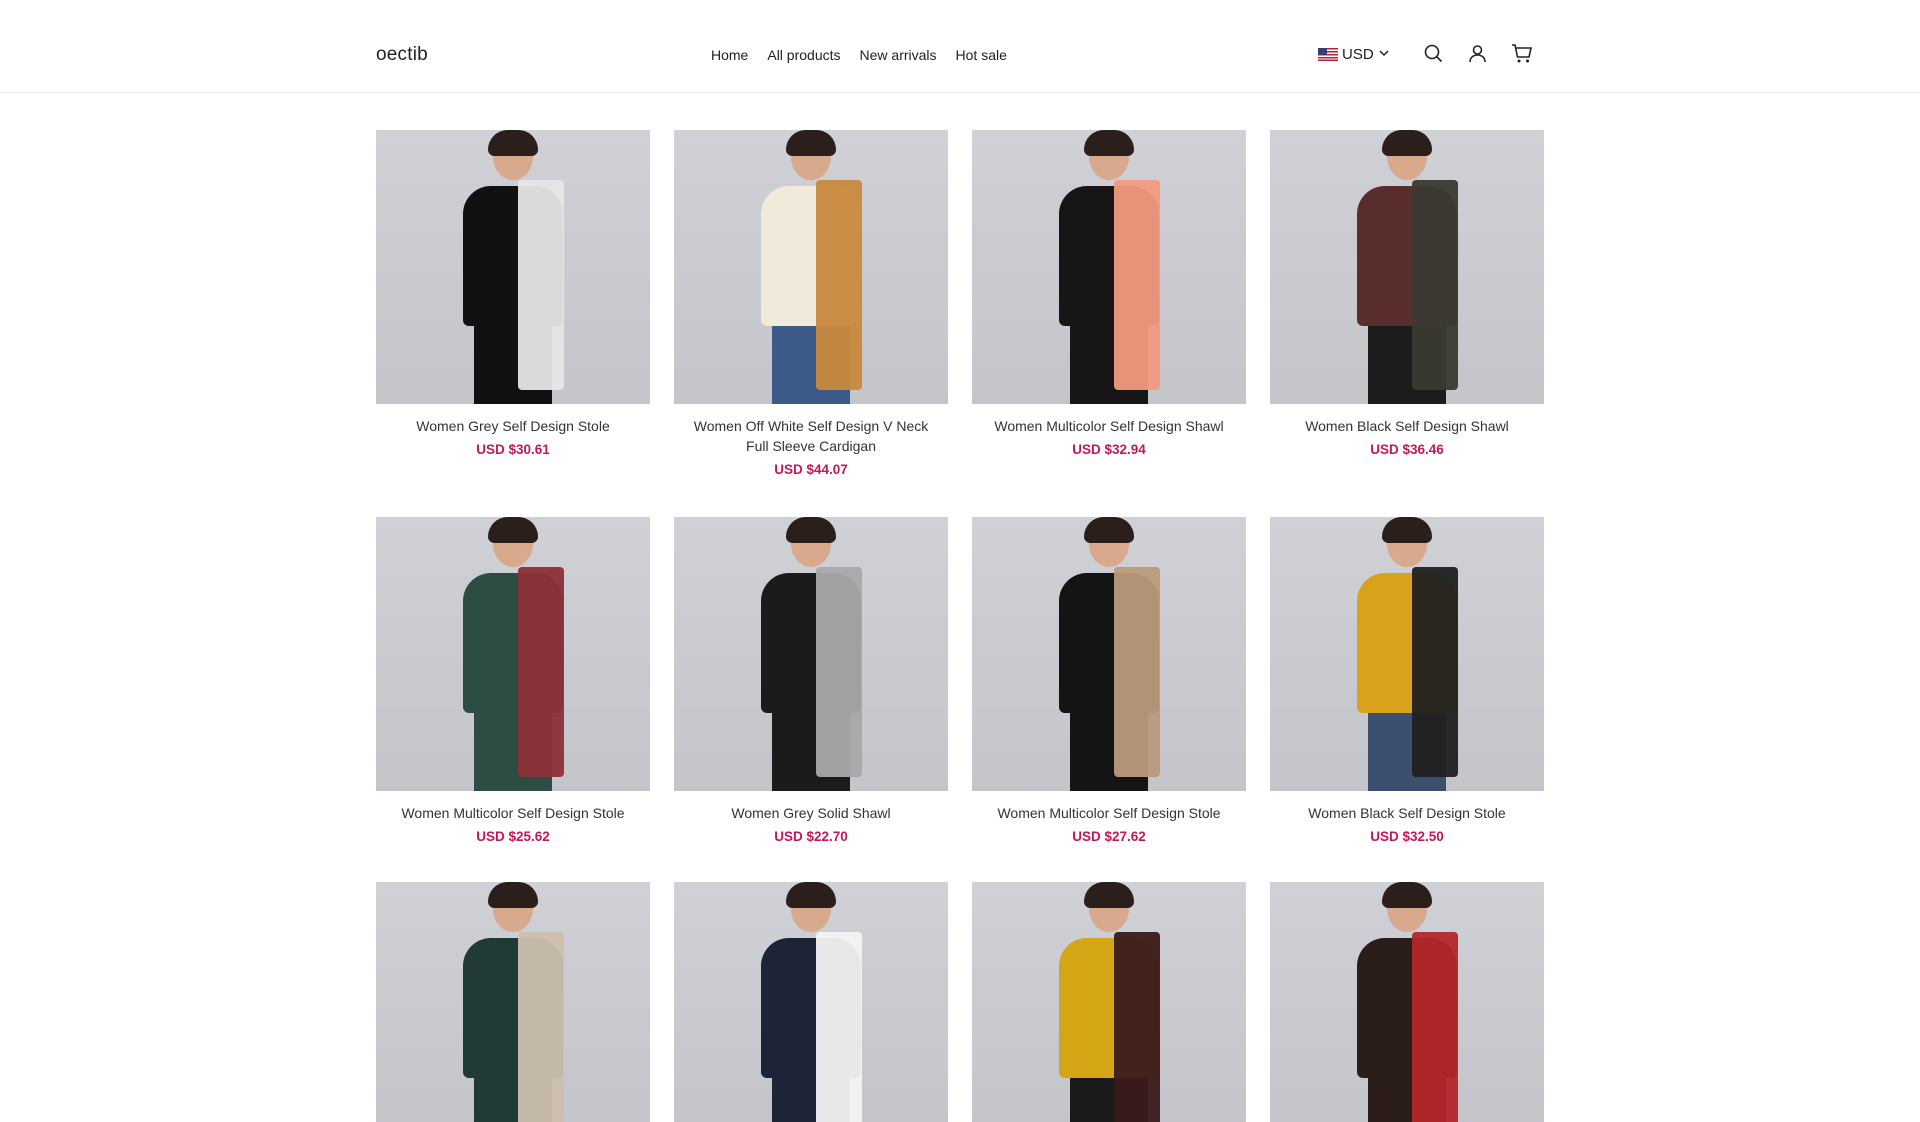  Describe the element at coordinates (1109, 836) in the screenshot. I see `product-price: USD $27.62` at that location.